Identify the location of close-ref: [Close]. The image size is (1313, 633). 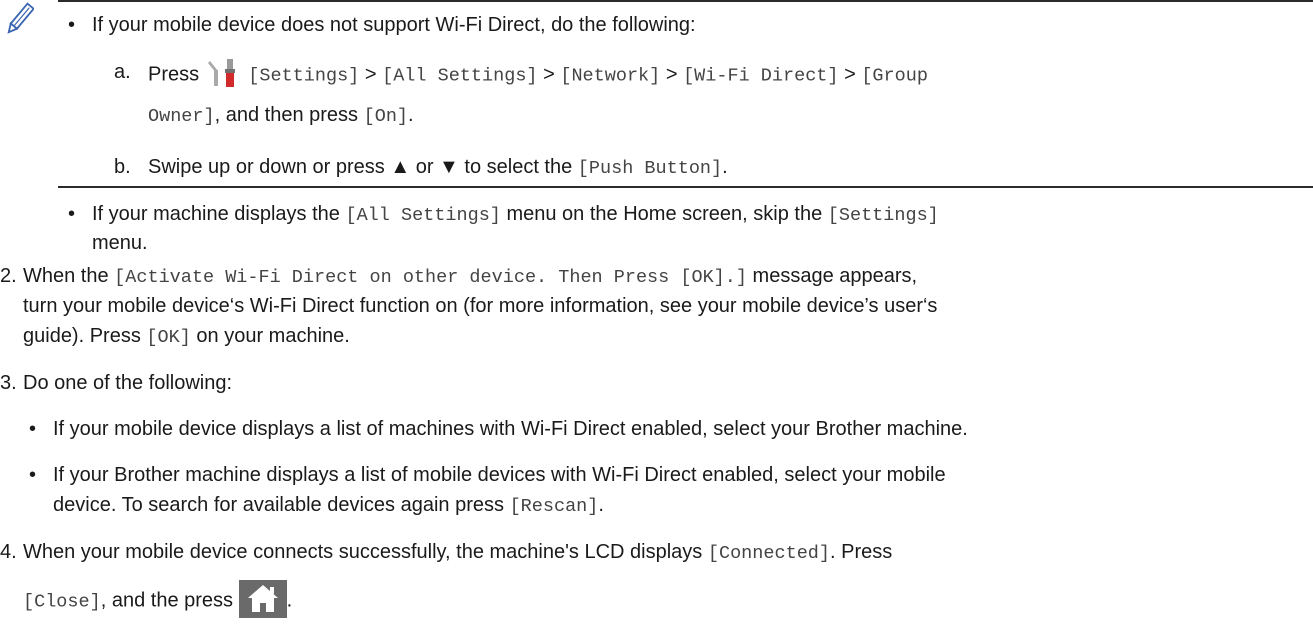
(62, 602).